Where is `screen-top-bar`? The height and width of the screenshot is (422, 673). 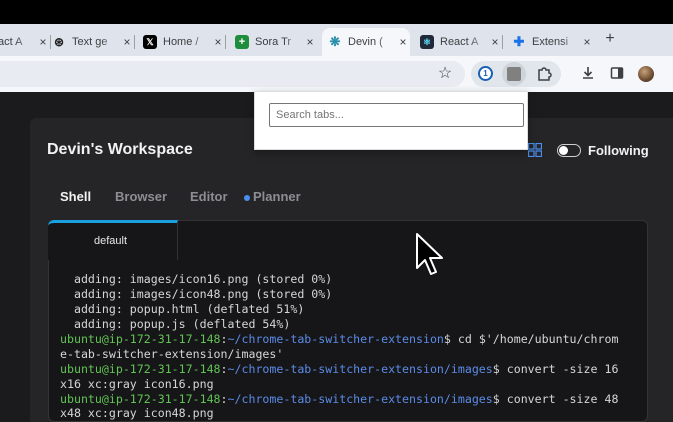 screen-top-bar is located at coordinates (336, 12).